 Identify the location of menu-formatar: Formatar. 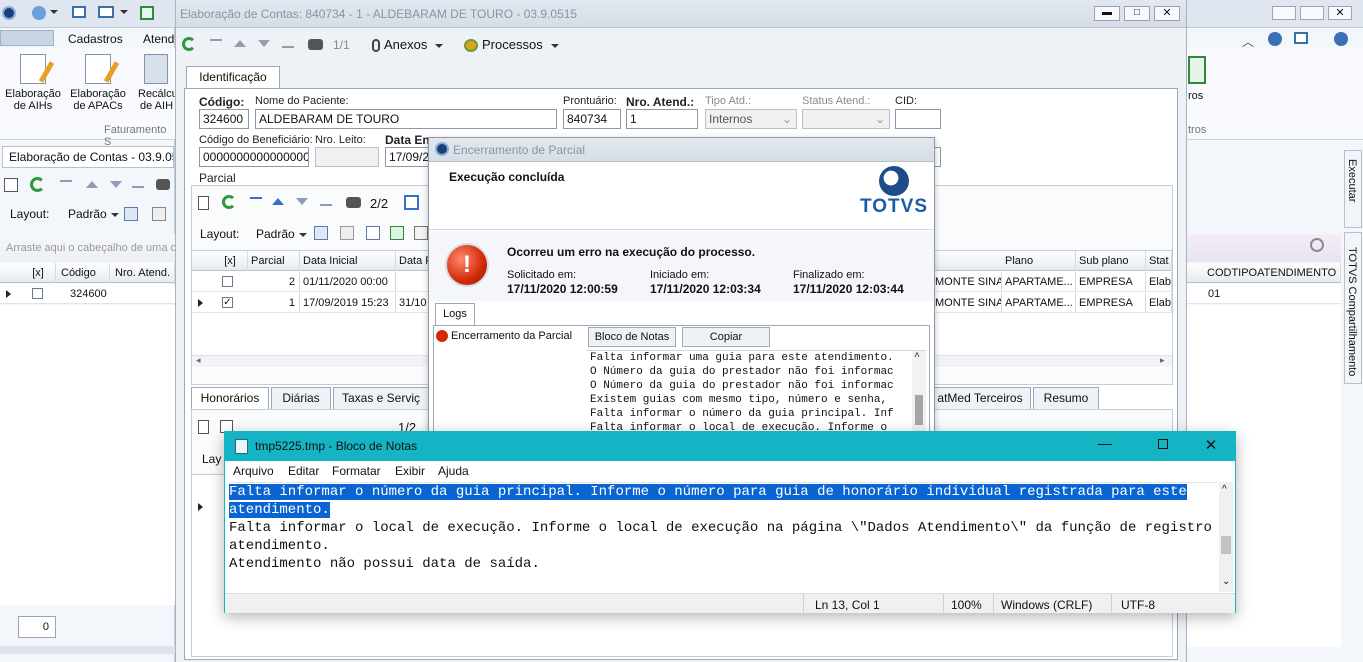
(356, 471).